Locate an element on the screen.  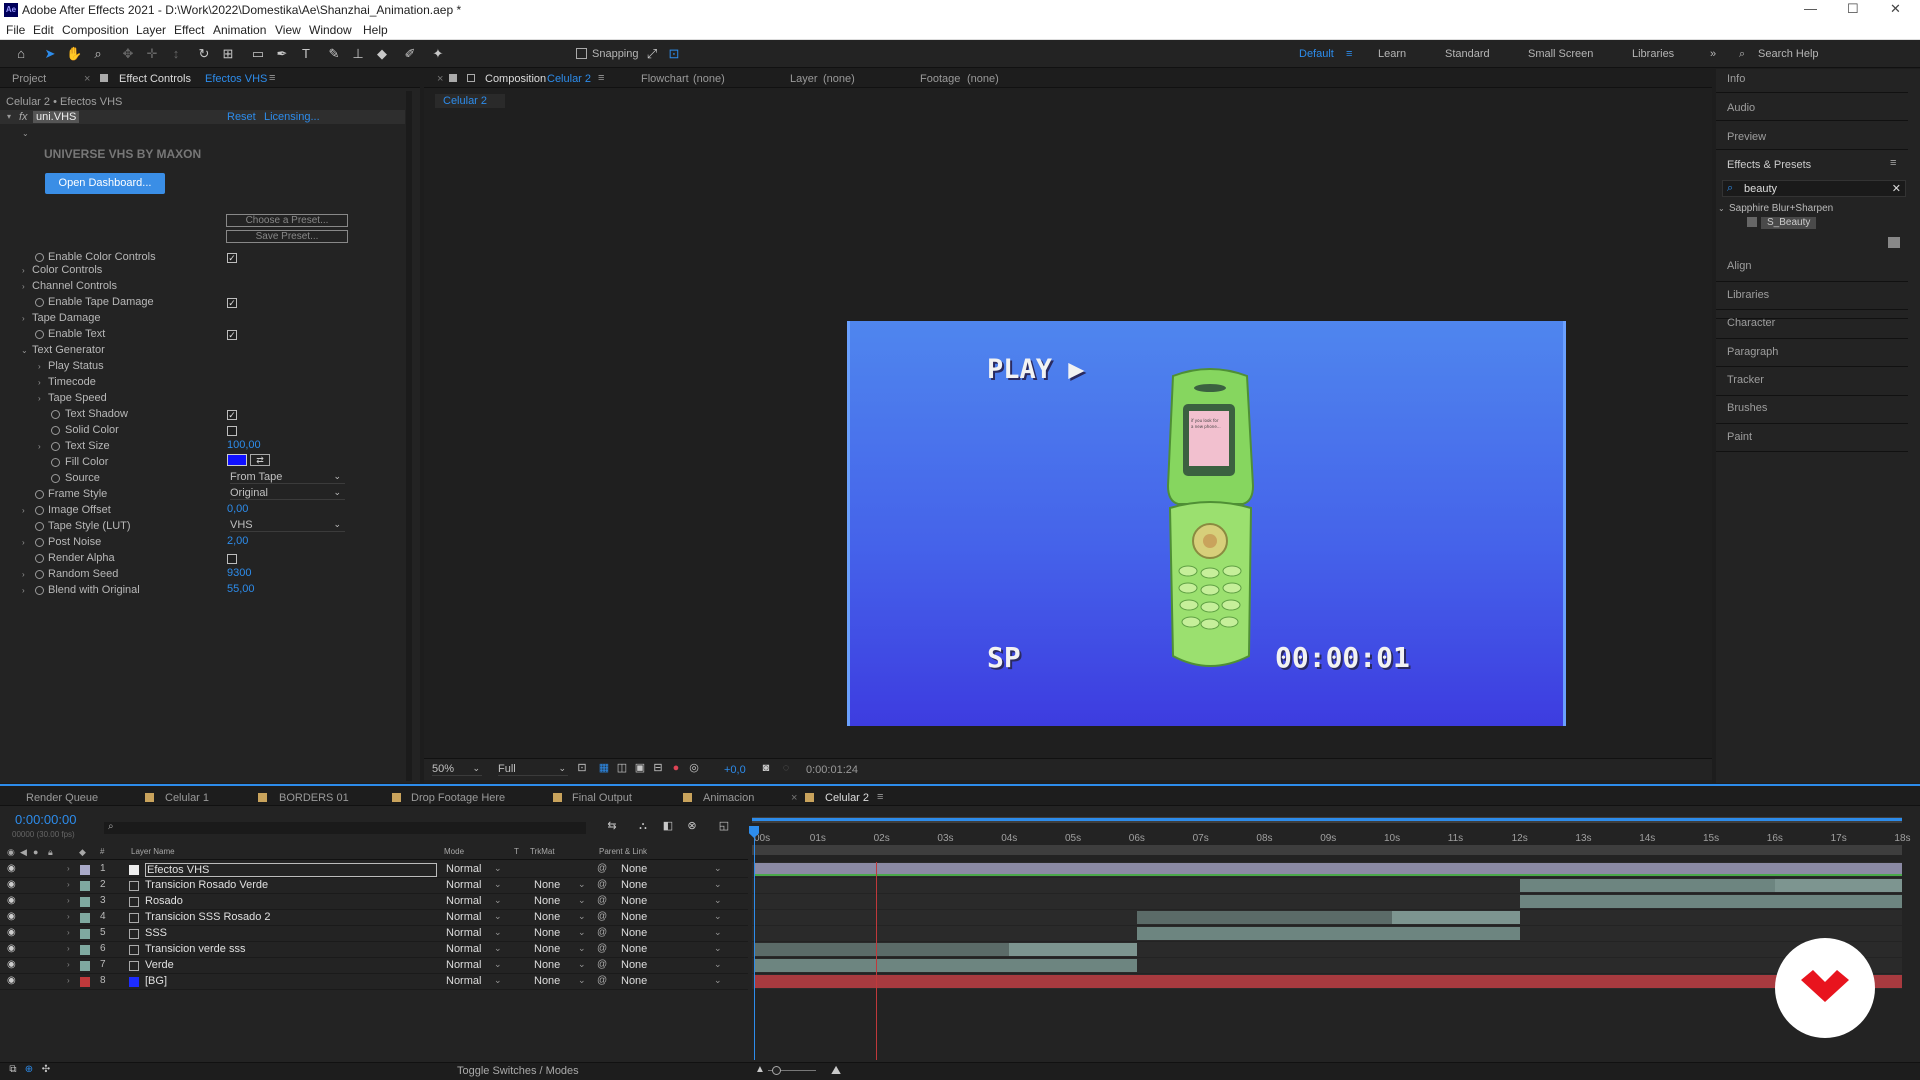
fill-color-swatch is located at coordinates (237, 460).